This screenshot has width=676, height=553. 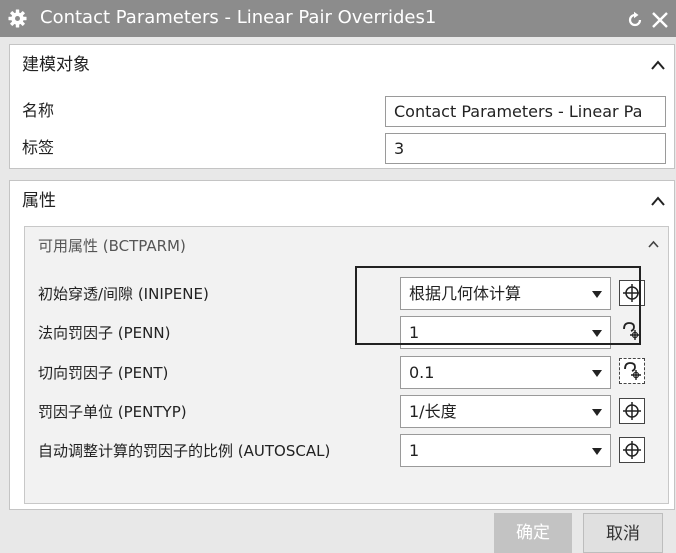 I want to click on name-field: Contact Parameters - Linear Pa, so click(x=525, y=111).